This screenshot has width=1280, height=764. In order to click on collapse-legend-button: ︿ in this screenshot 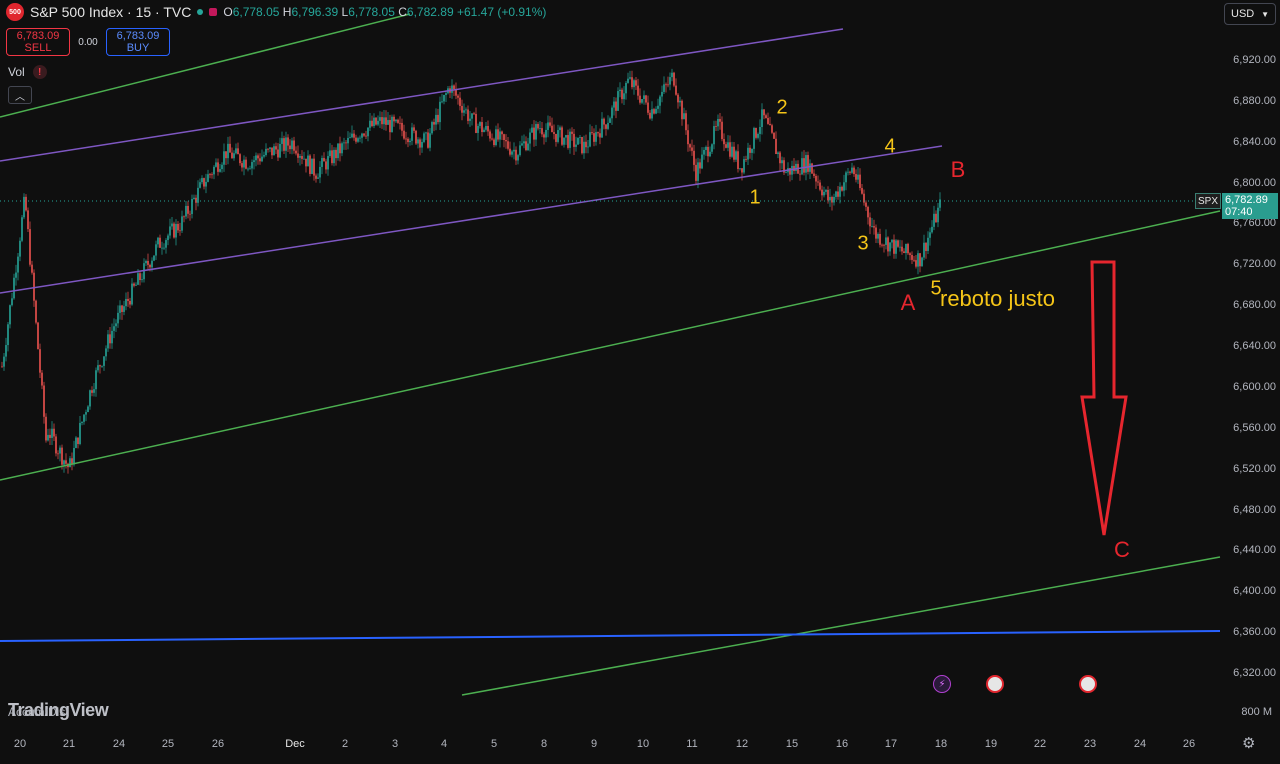, I will do `click(20, 95)`.